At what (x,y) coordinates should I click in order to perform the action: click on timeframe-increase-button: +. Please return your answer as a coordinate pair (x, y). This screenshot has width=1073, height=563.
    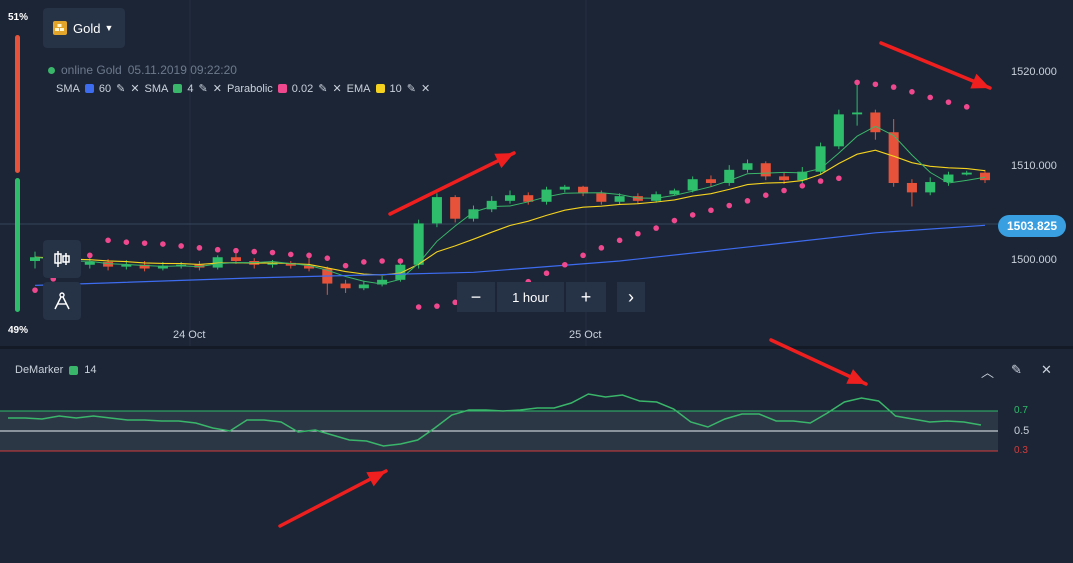
    Looking at the image, I should click on (586, 297).